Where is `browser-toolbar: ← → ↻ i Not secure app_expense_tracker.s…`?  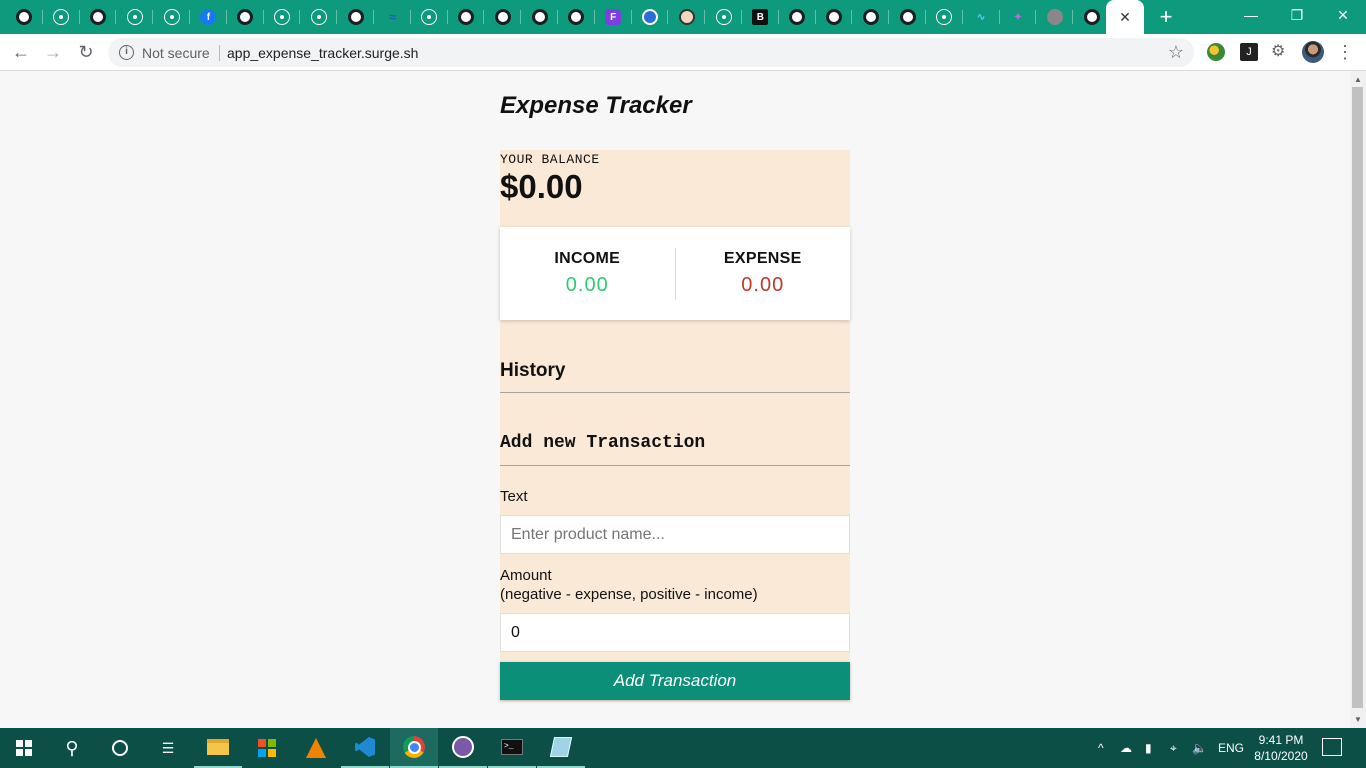
browser-toolbar: ← → ↻ i Not secure app_expense_tracker.s… is located at coordinates (683, 52).